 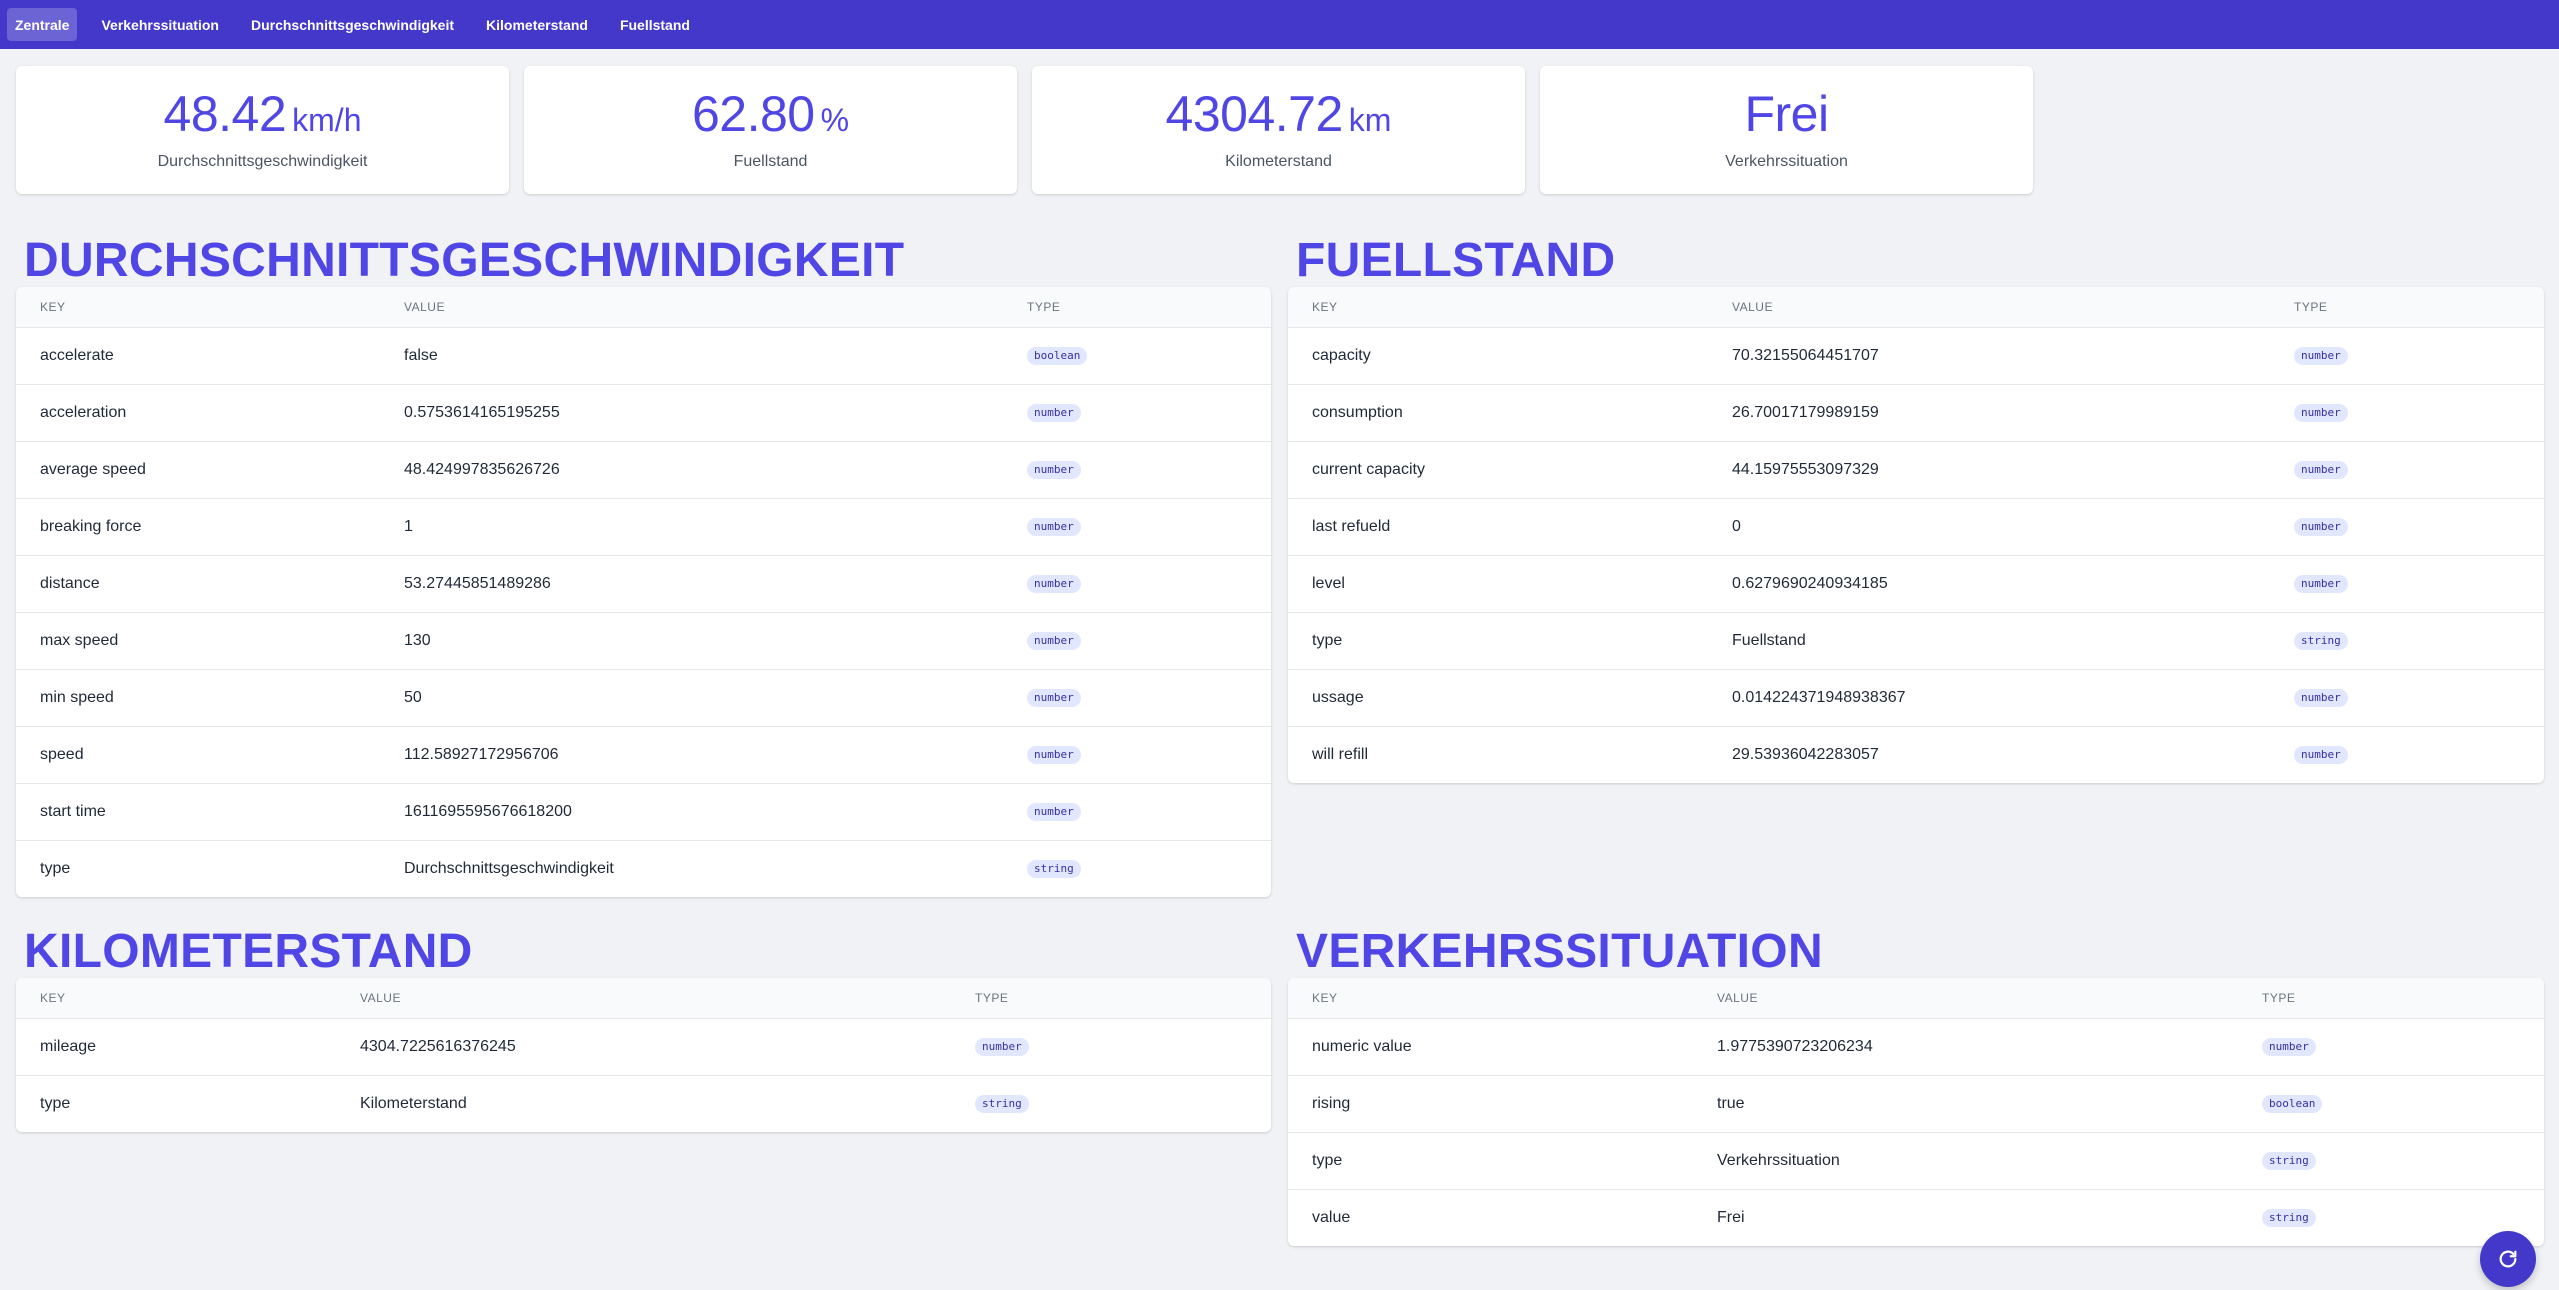 What do you see at coordinates (1989, 583) in the screenshot?
I see `row-value: 0.6279690240934185` at bounding box center [1989, 583].